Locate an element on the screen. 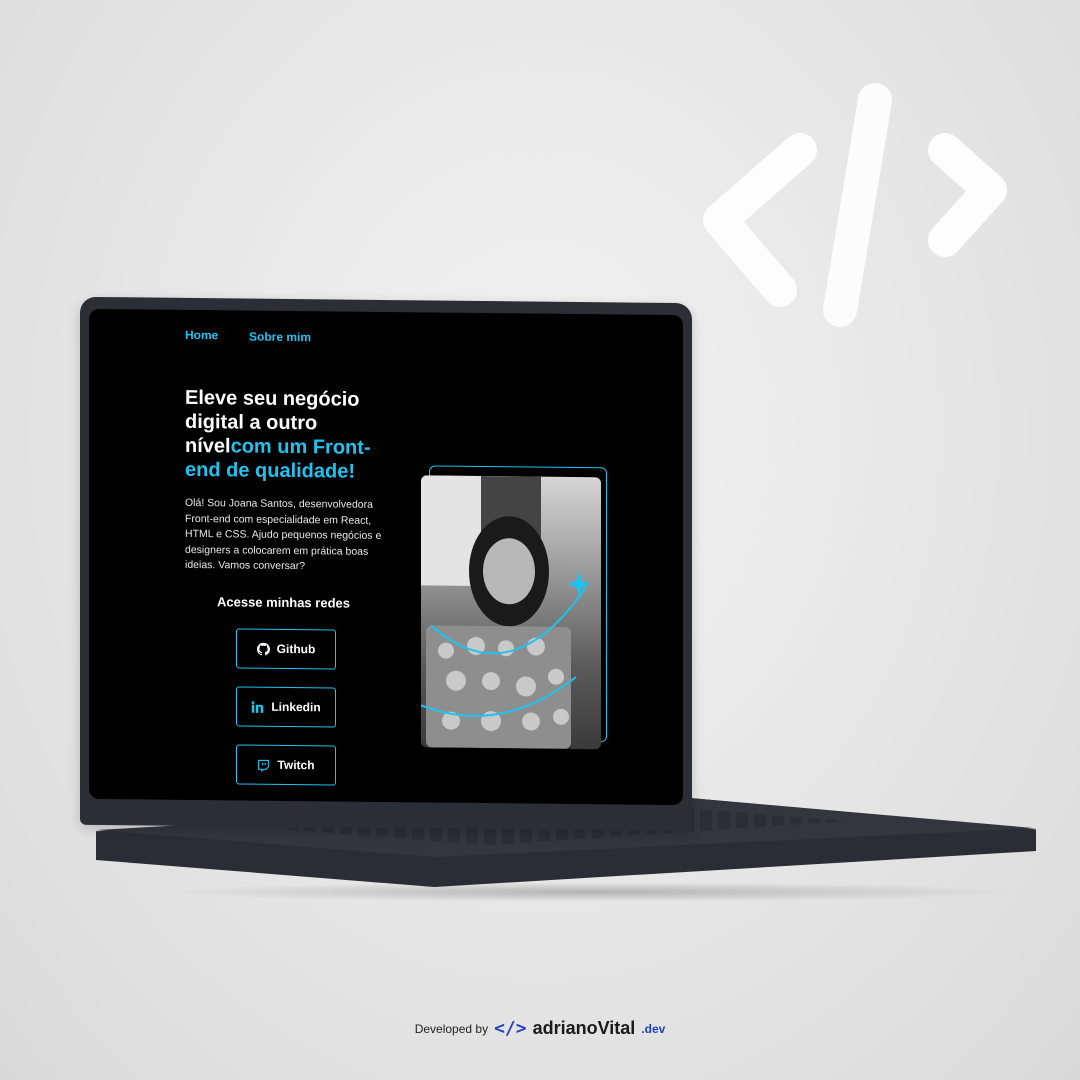 The image size is (1080, 1080). nav-home-link: Home is located at coordinates (201, 335).